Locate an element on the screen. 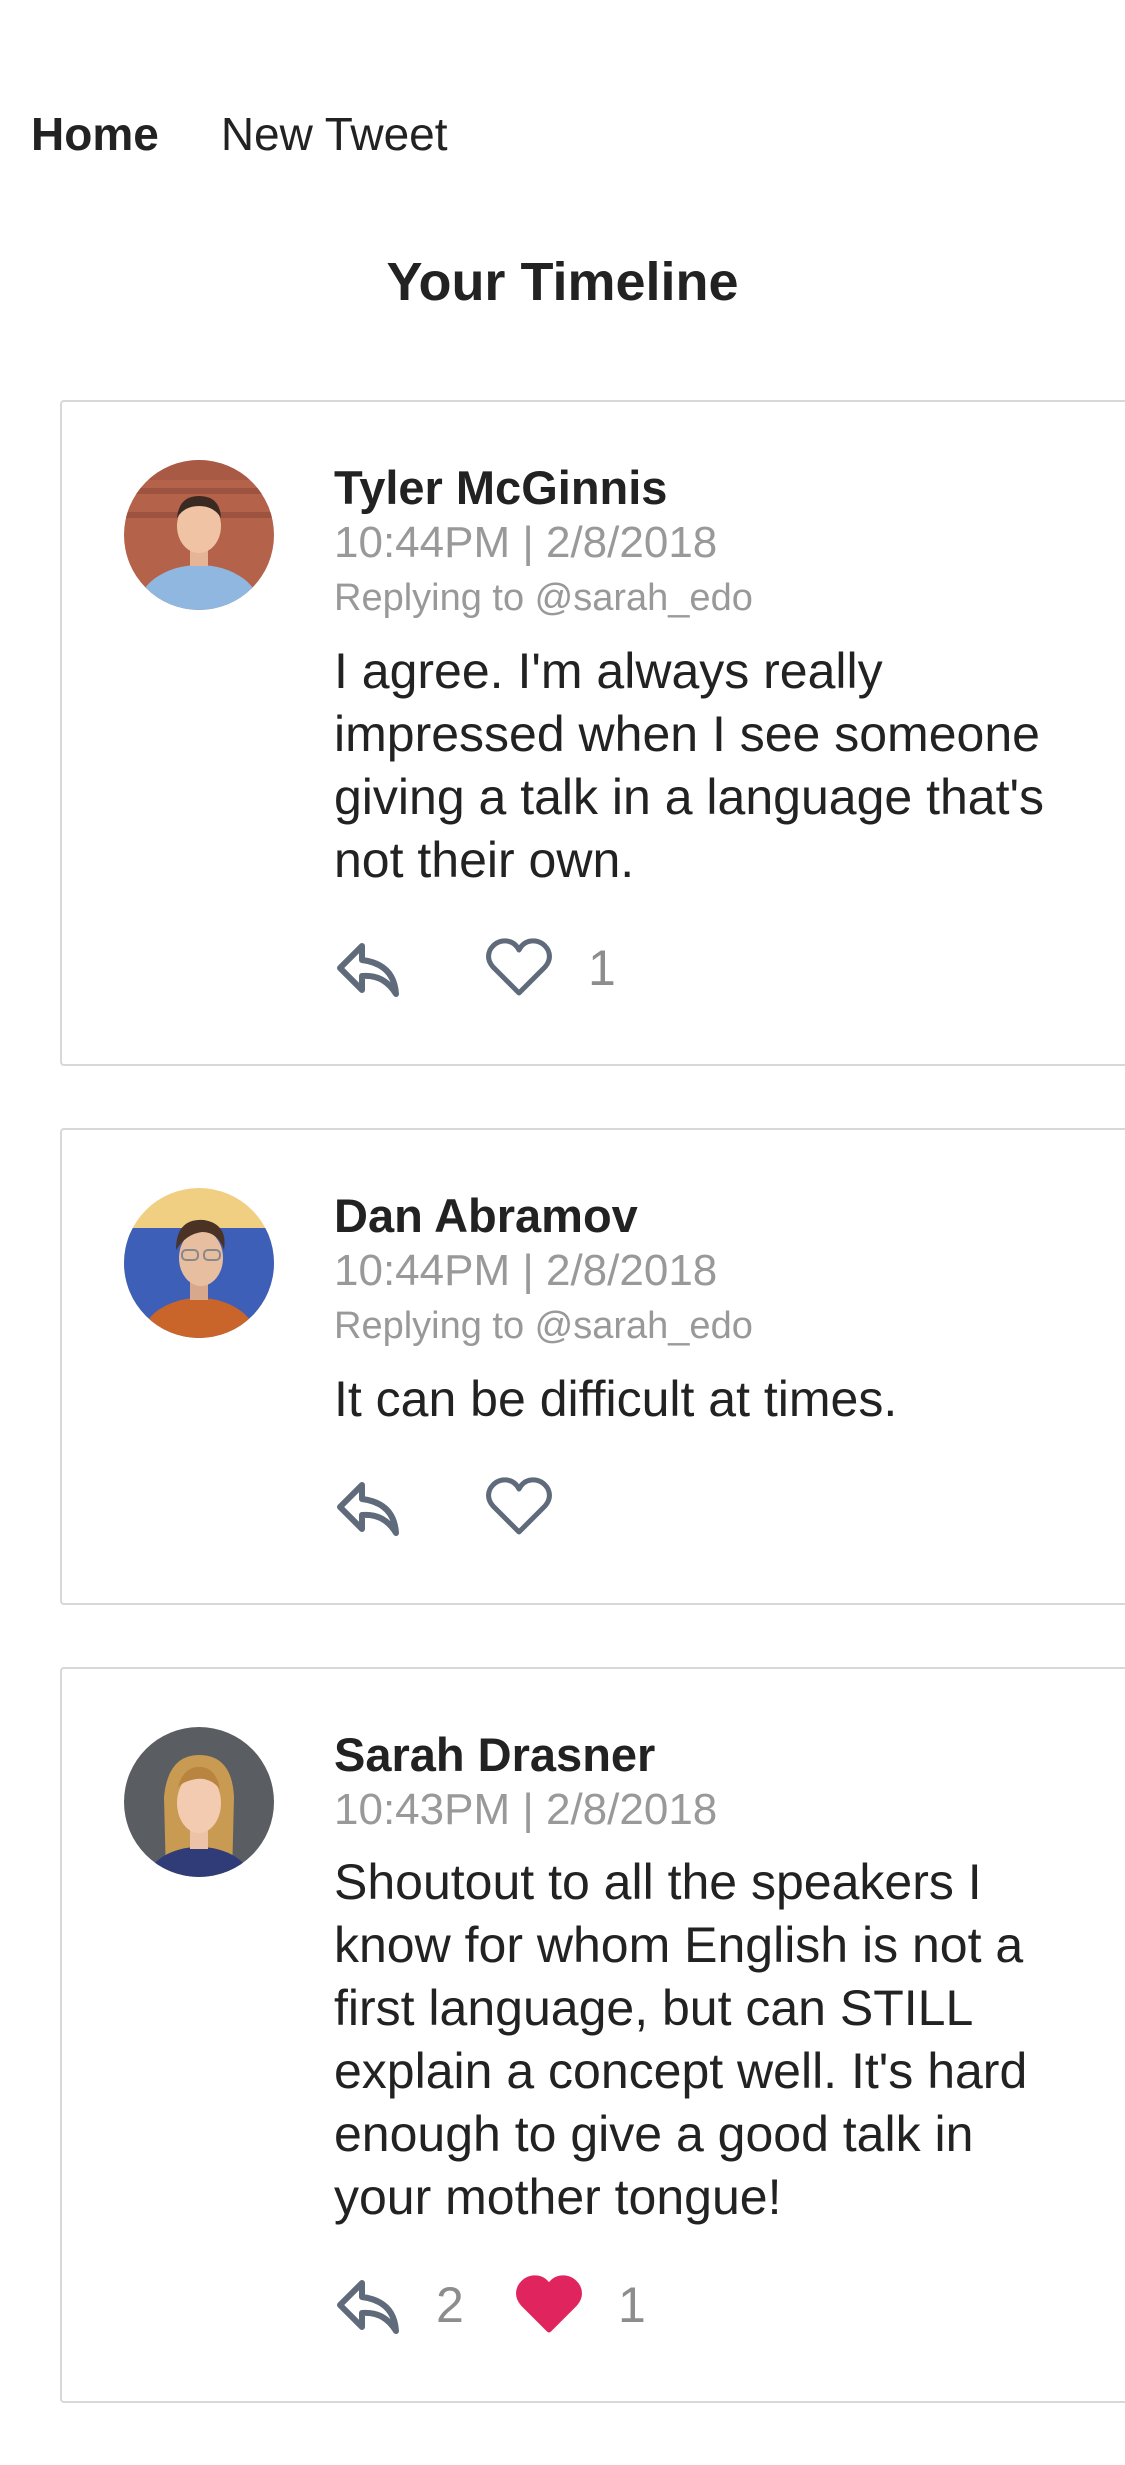 This screenshot has height=2465, width=1125. page-title: Your Timeline is located at coordinates (562, 282).